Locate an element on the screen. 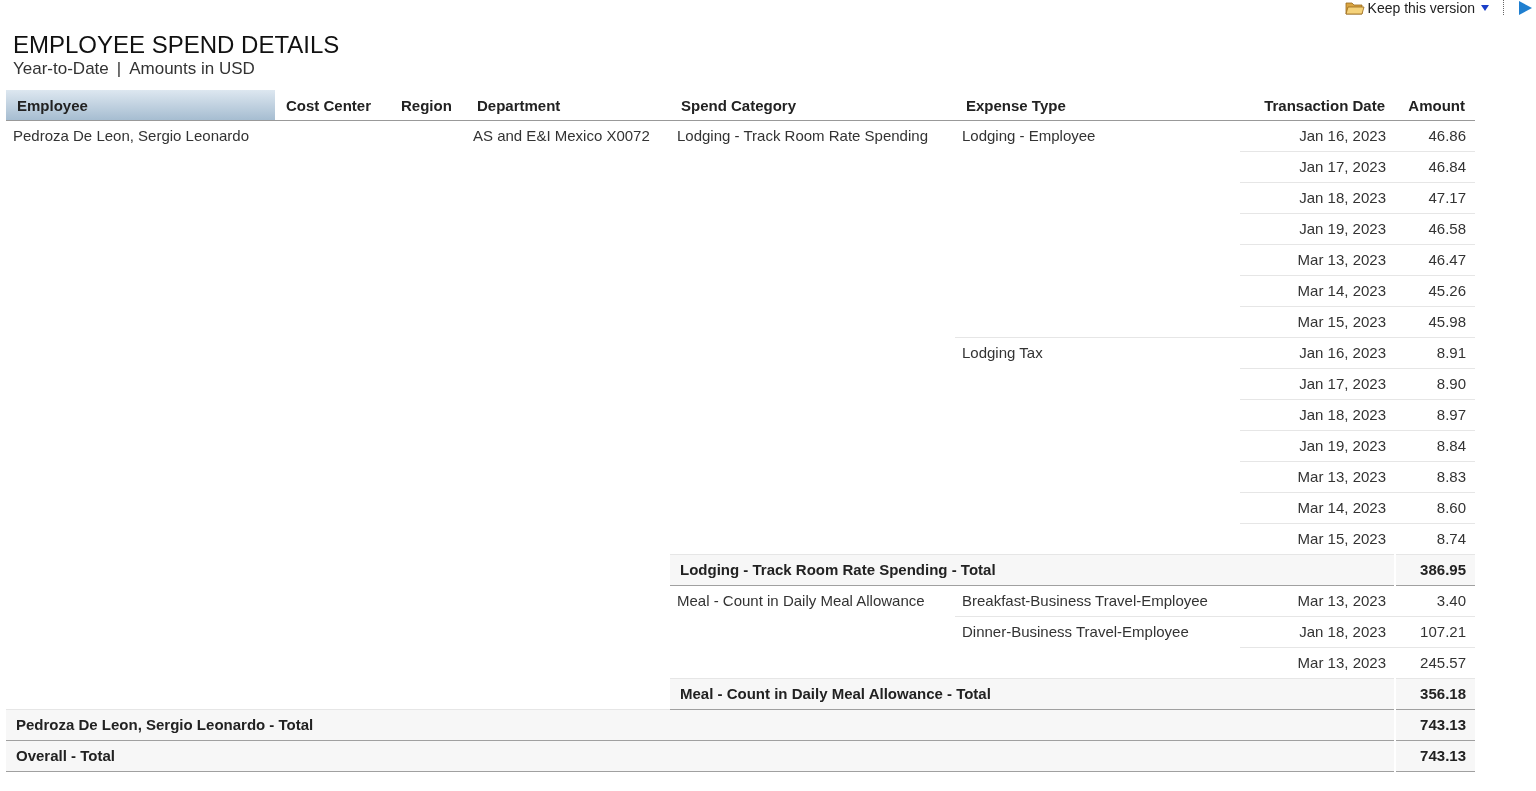 The height and width of the screenshot is (791, 1536). table-cell: 46.86 is located at coordinates (1435, 136).